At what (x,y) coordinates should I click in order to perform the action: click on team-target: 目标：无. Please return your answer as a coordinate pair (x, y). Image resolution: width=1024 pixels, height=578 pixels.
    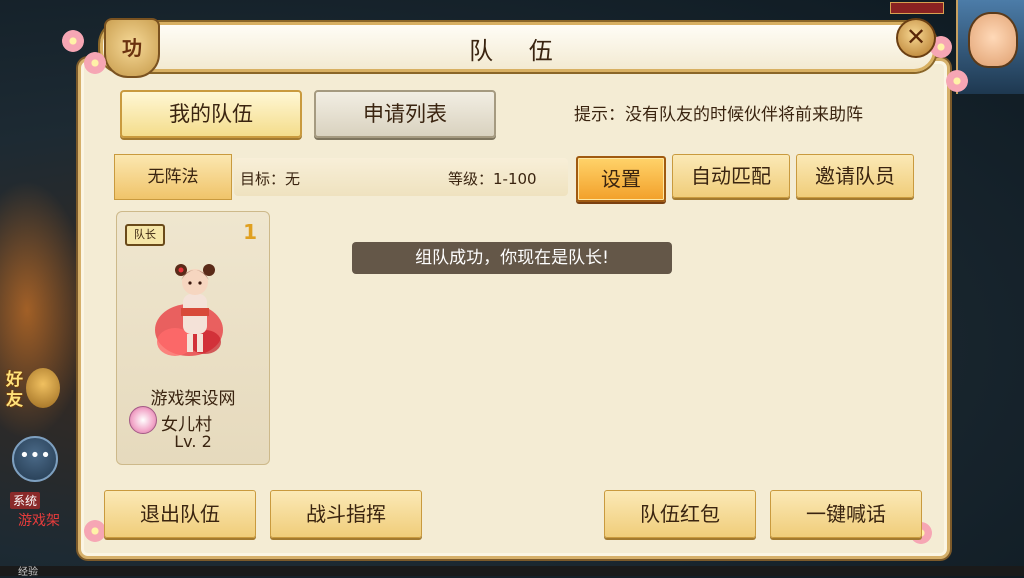
    Looking at the image, I should click on (270, 179).